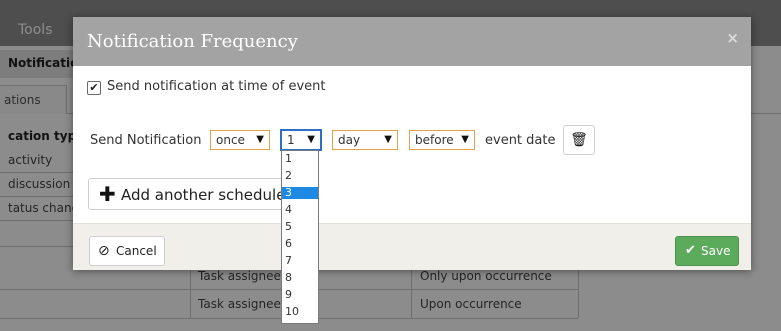 The width and height of the screenshot is (781, 331). I want to click on save-button: ✔ Save, so click(707, 251).